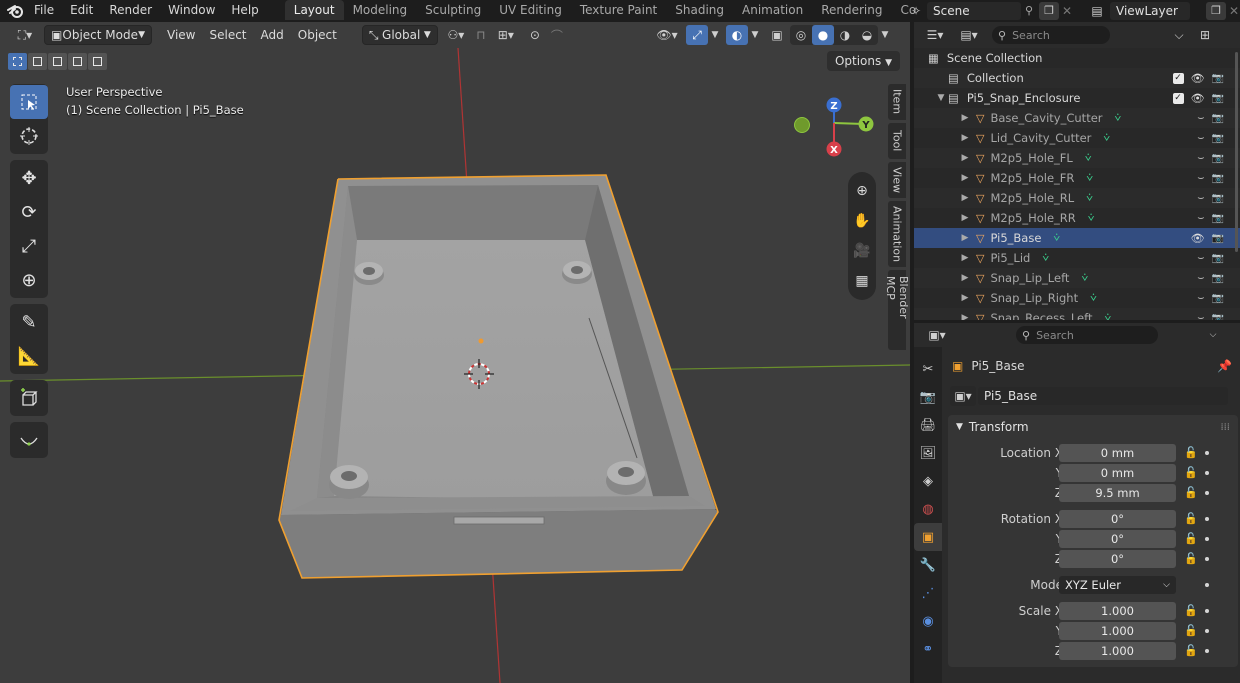 This screenshot has height=683, width=1240. What do you see at coordinates (1117, 538) in the screenshot?
I see `rotation-y-field: 0°` at bounding box center [1117, 538].